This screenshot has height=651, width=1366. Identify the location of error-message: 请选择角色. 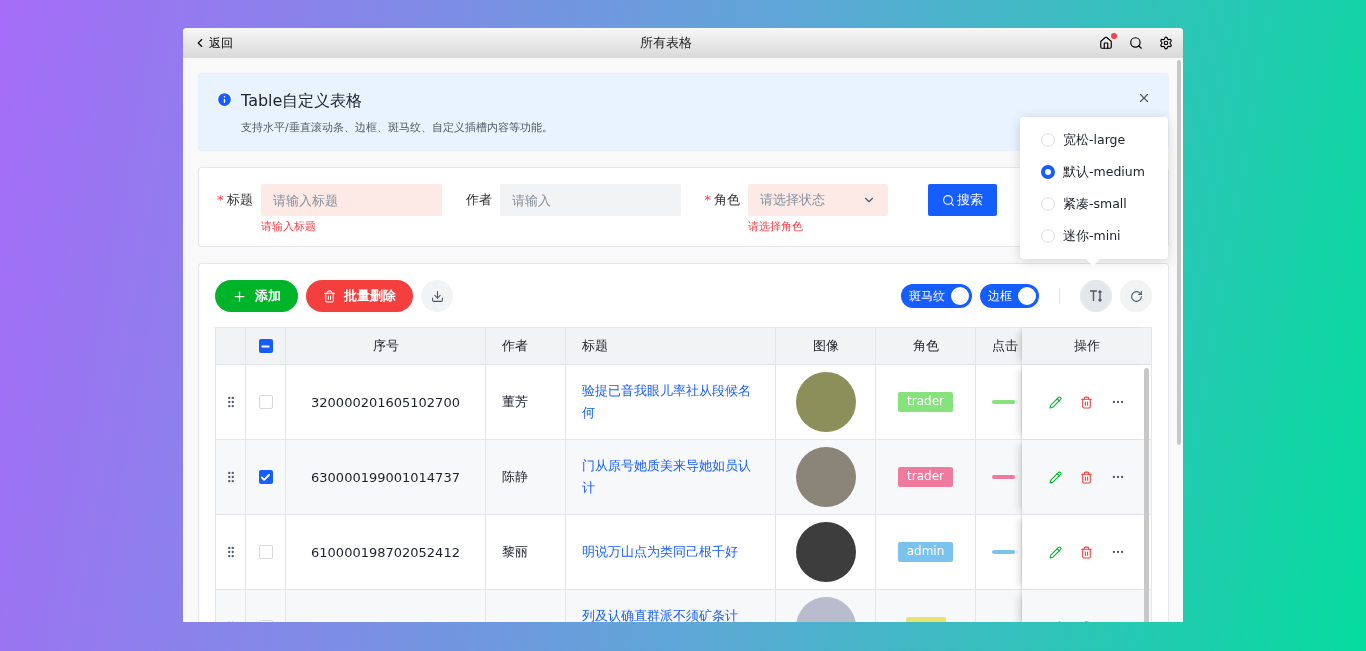
(776, 226).